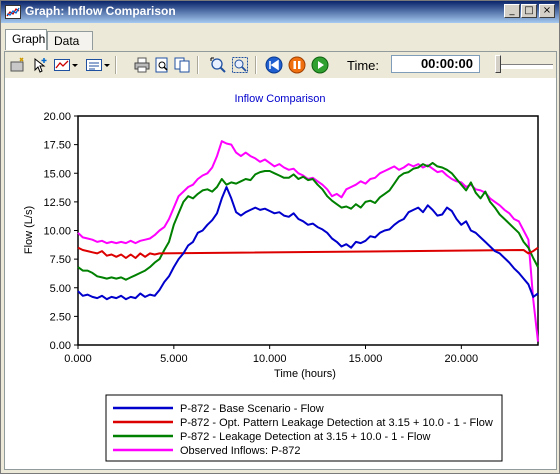 The width and height of the screenshot is (560, 474). I want to click on x-tick-label: 10.000, so click(270, 359).